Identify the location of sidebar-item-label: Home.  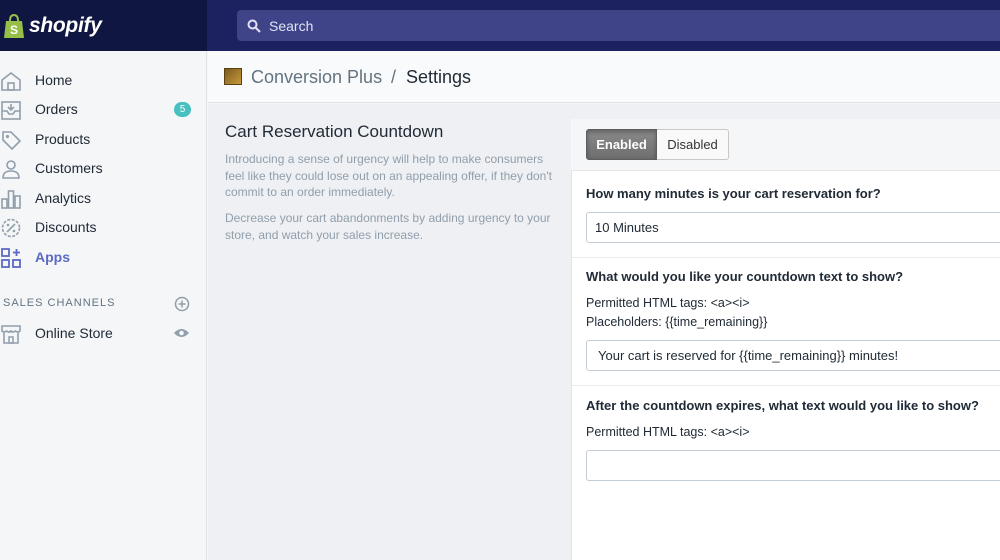
(54, 80).